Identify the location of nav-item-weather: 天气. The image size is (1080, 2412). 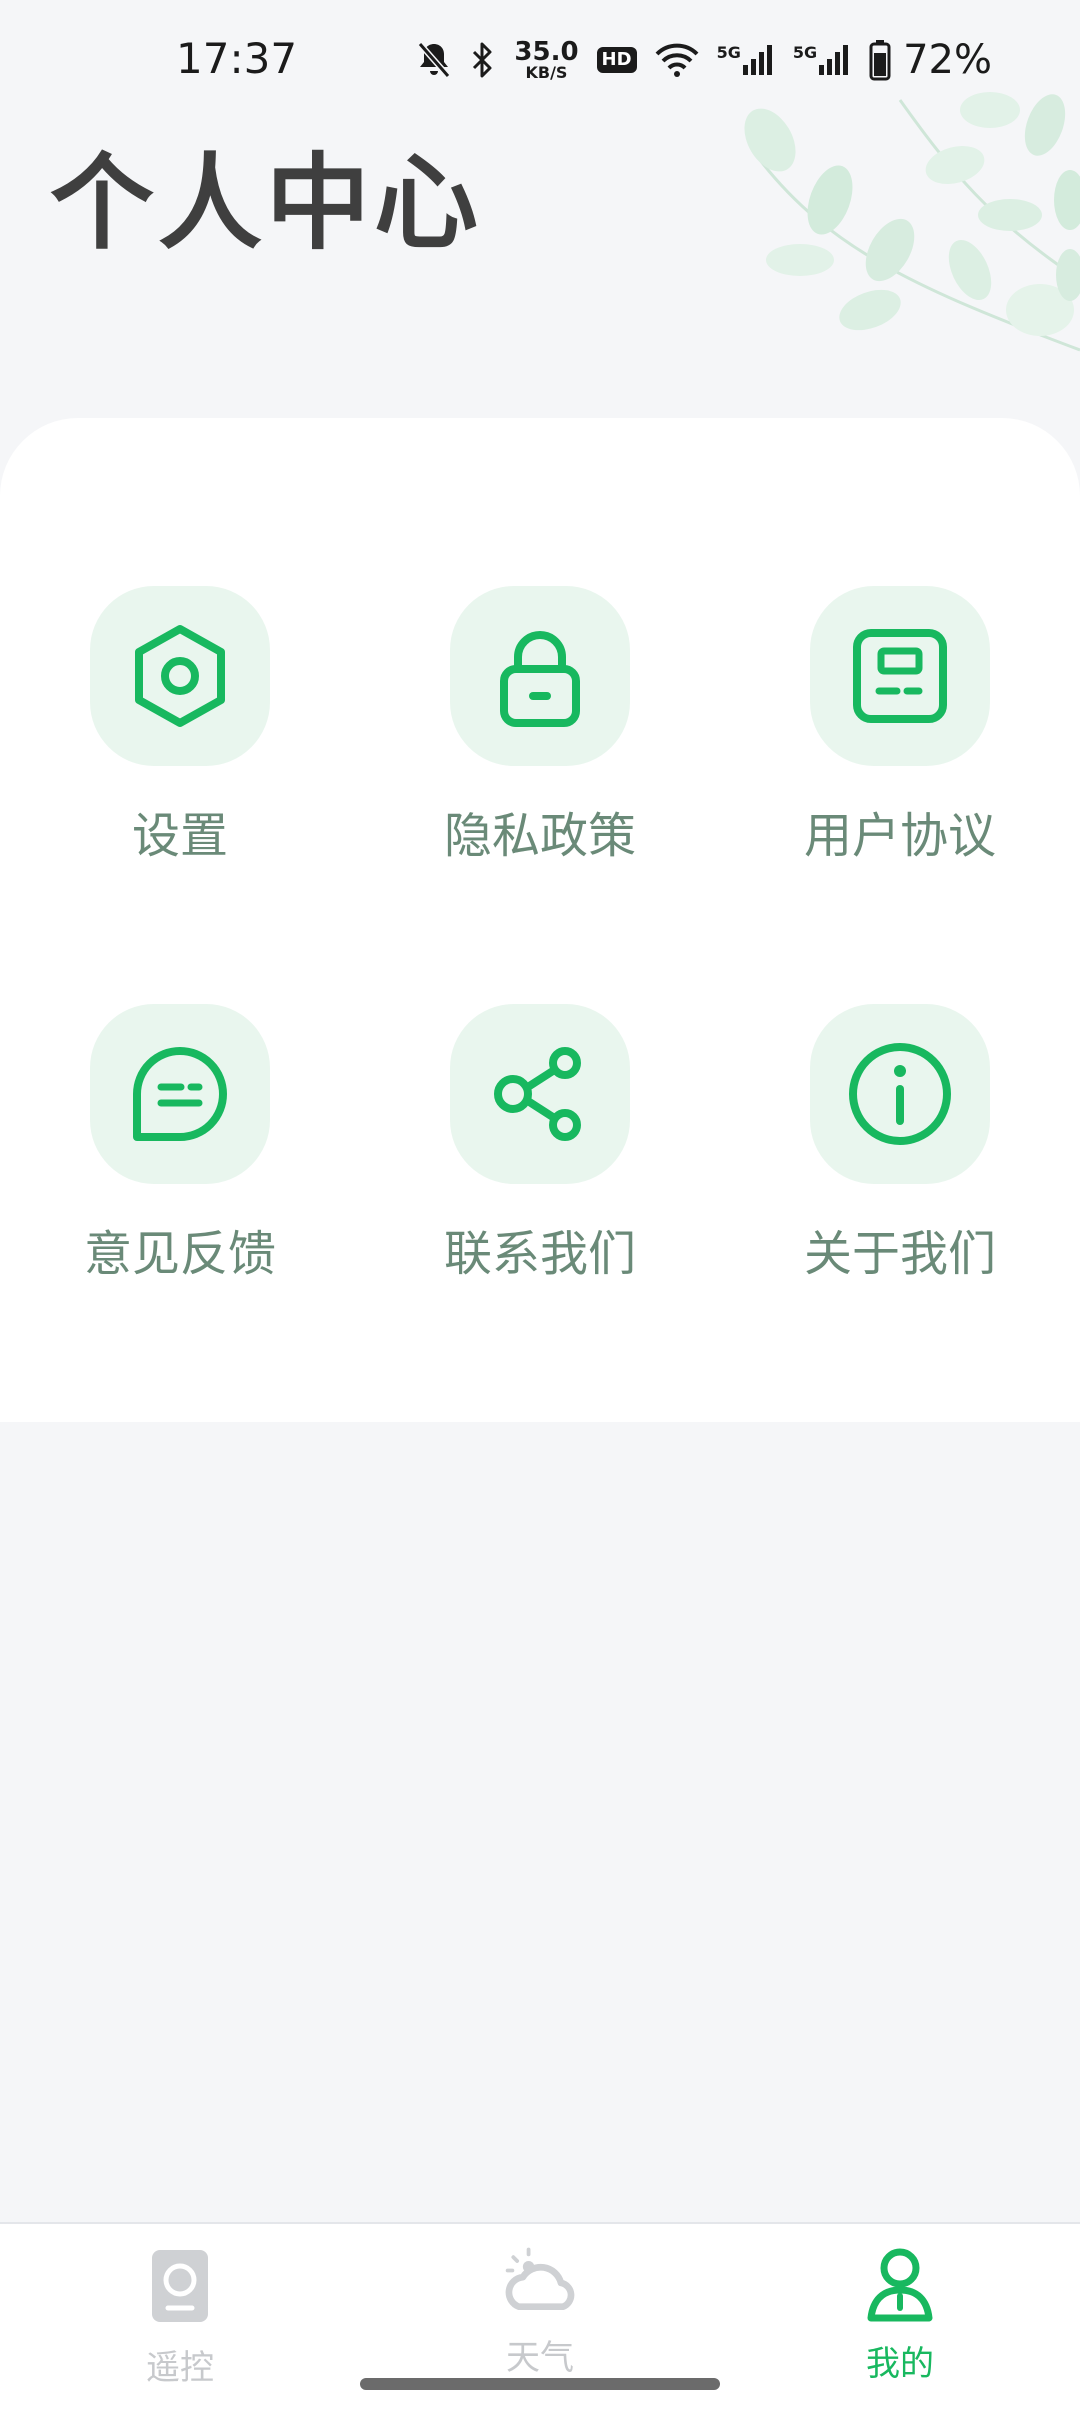
(540, 2301).